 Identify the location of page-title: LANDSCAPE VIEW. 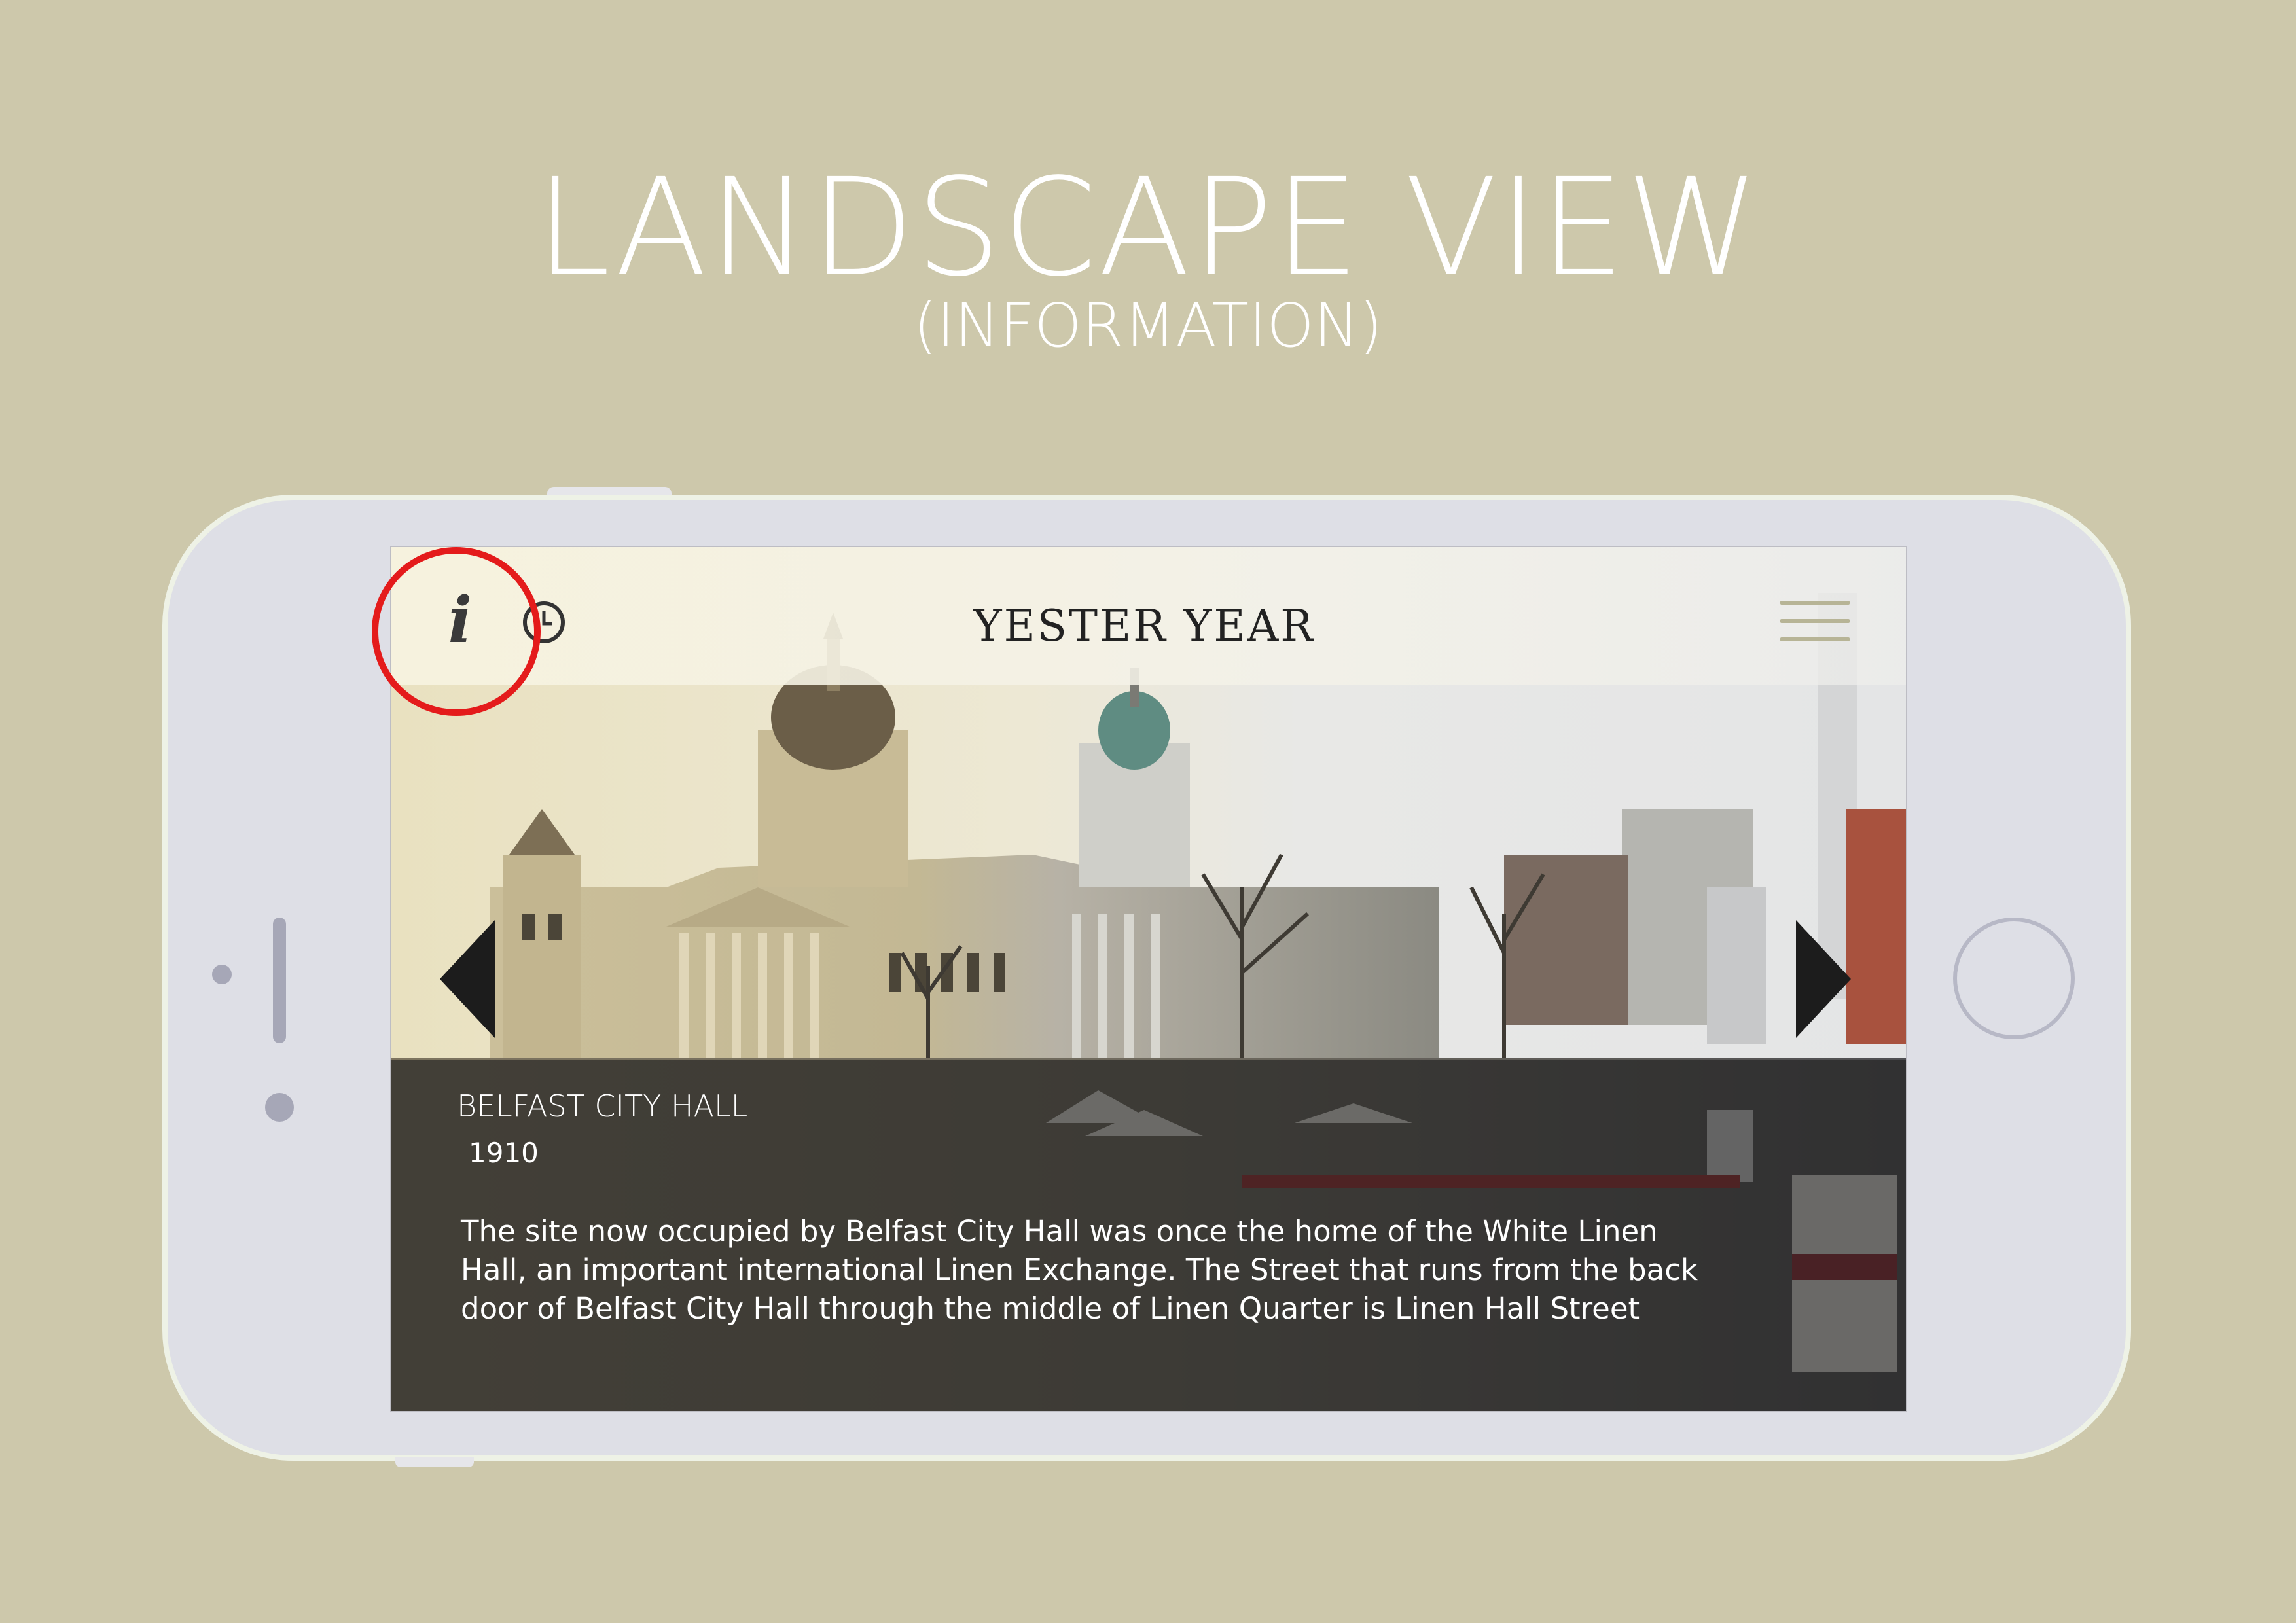
(1148, 227).